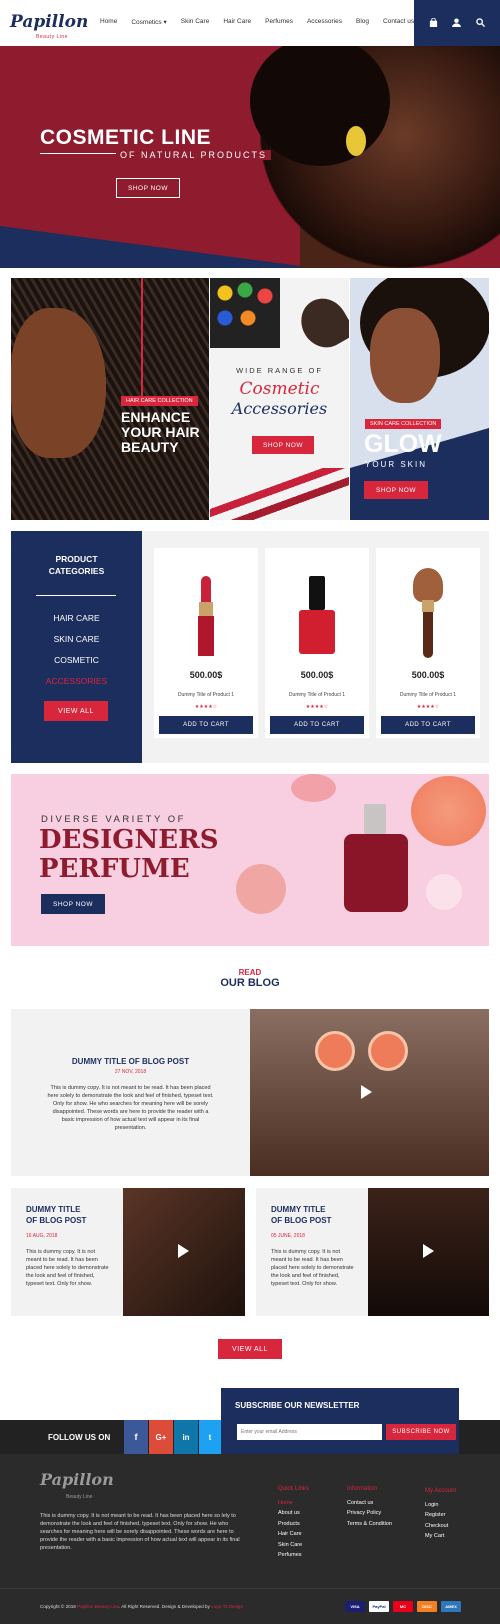 The image size is (500, 1624). I want to click on footer-link-home: Home, so click(293, 1503).